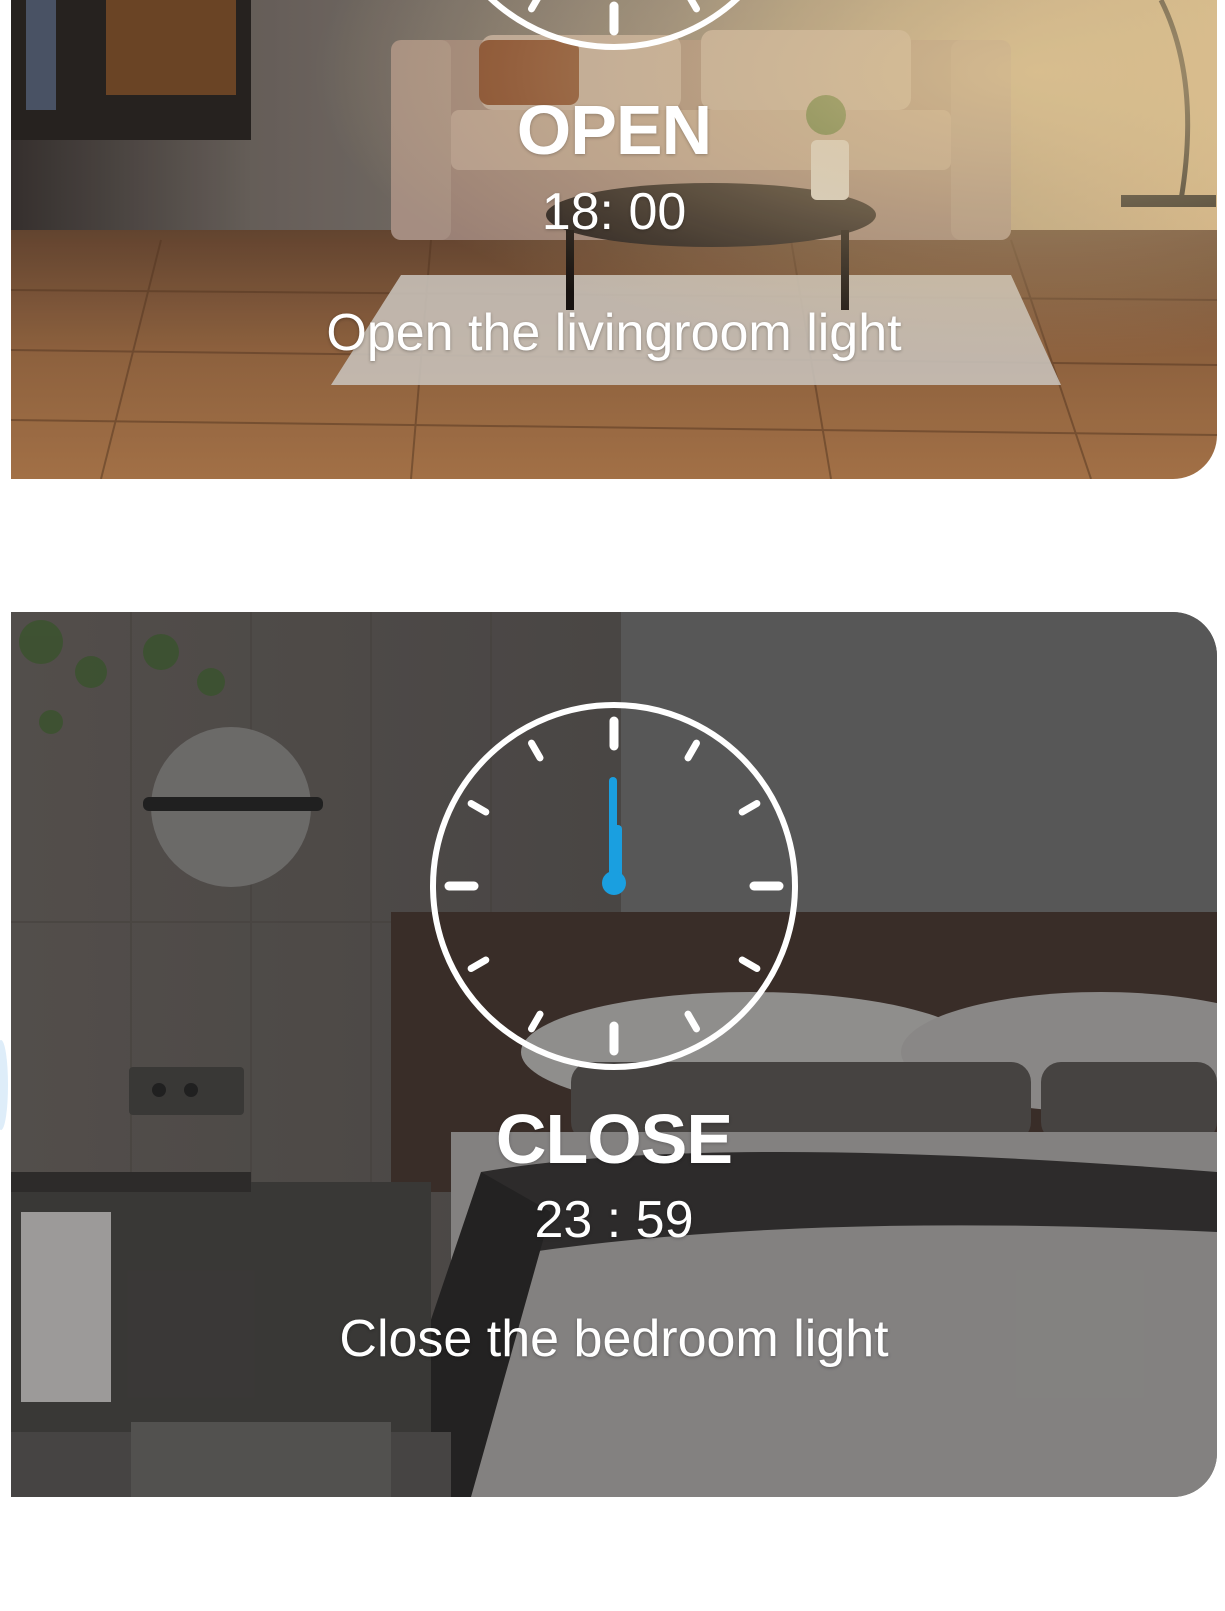 This screenshot has height=1611, width=1225. I want to click on action-label: CLOSE, so click(614, 1139).